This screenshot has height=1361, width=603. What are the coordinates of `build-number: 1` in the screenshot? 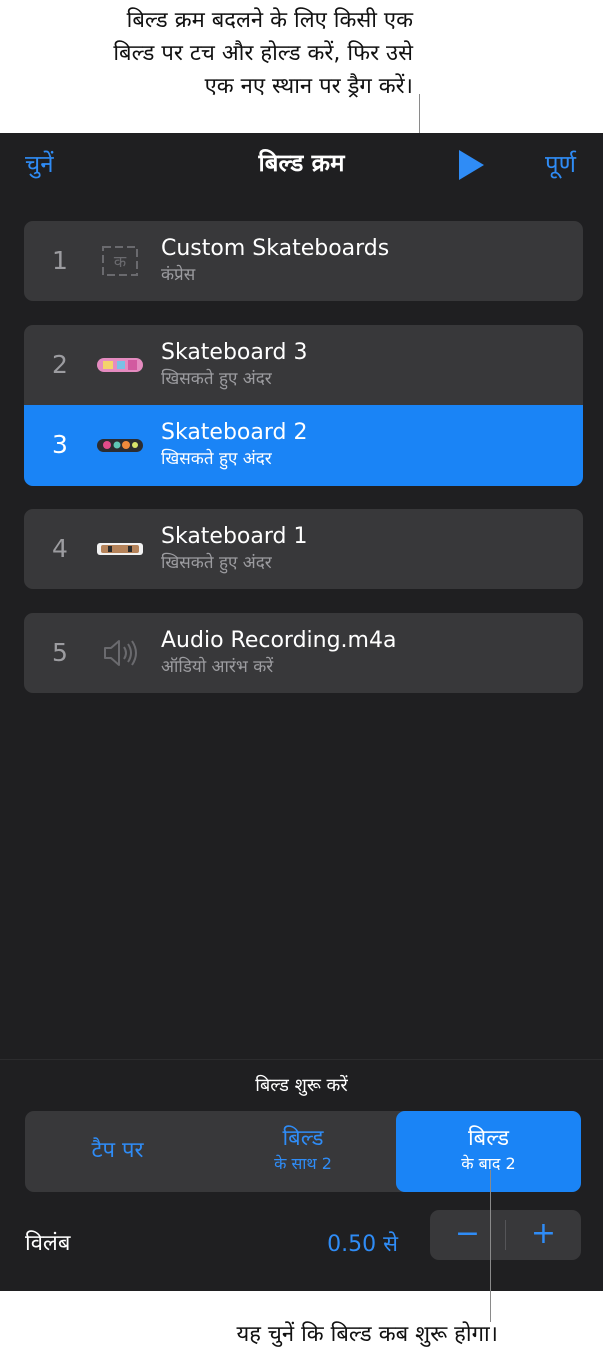 It's located at (60, 260).